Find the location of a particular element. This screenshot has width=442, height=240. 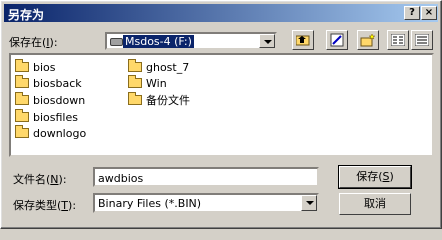

list-item: downlogo is located at coordinates (50, 133).